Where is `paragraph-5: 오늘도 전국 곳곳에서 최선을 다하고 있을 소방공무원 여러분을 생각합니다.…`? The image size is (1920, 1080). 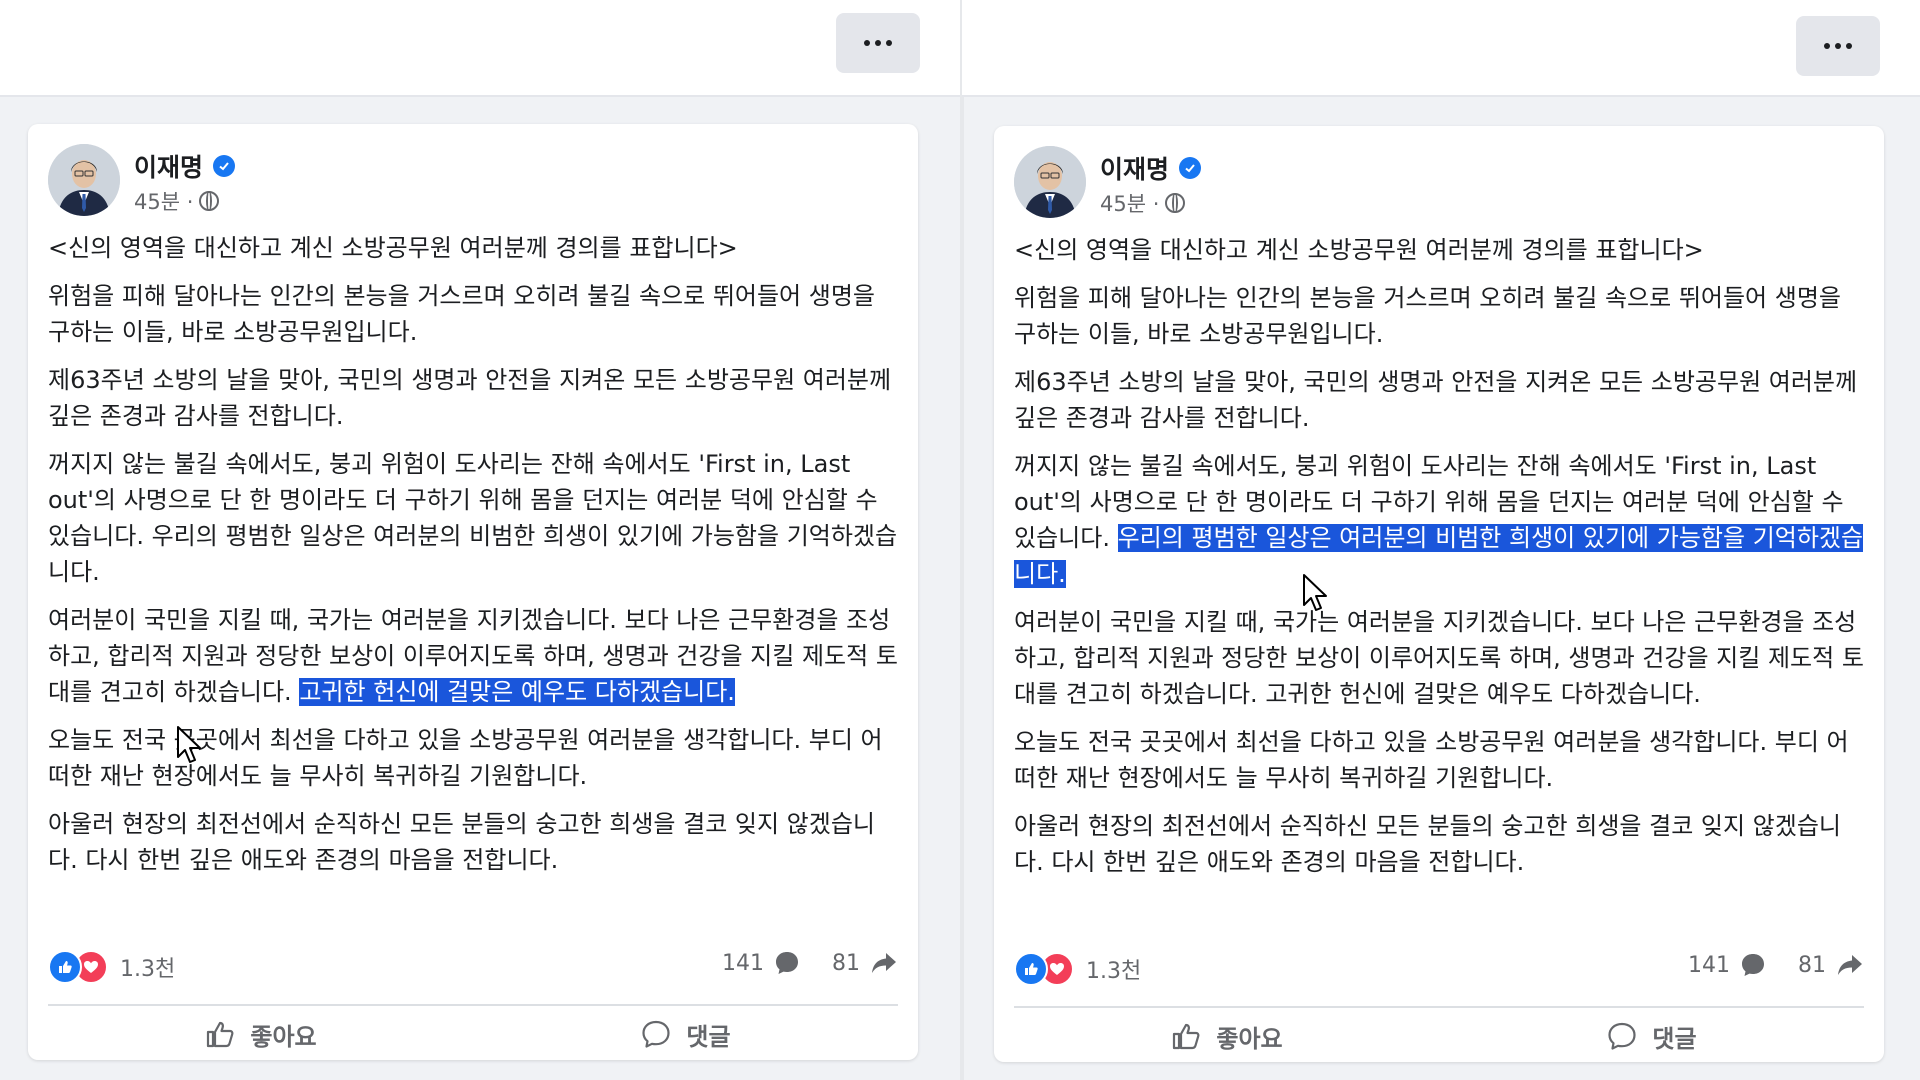 paragraph-5: 오늘도 전국 곳곳에서 최선을 다하고 있을 소방공무원 여러분을 생각합니다.… is located at coordinates (1431, 760).